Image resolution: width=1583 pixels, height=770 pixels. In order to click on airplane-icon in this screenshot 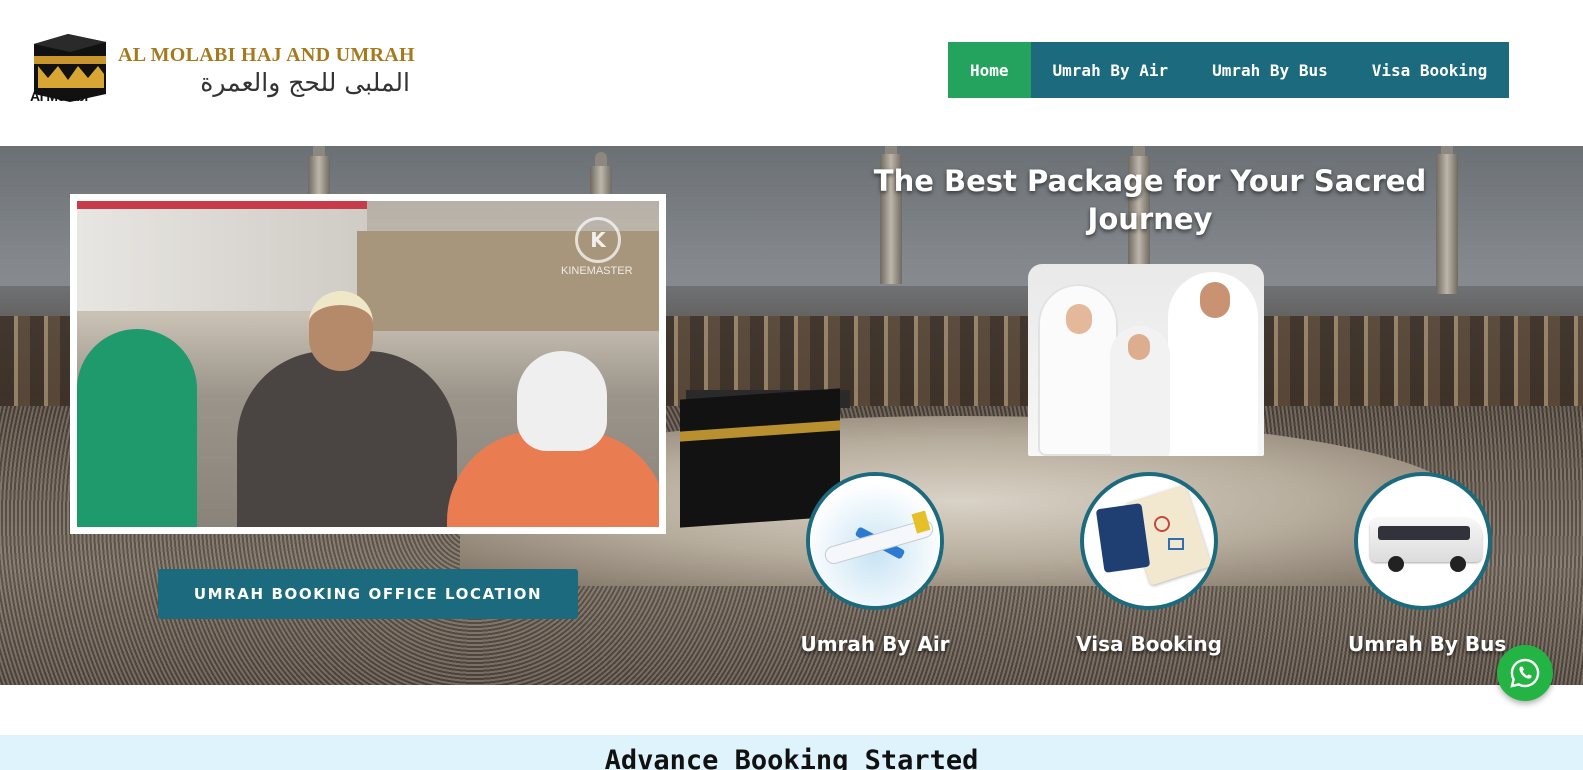, I will do `click(875, 541)`.